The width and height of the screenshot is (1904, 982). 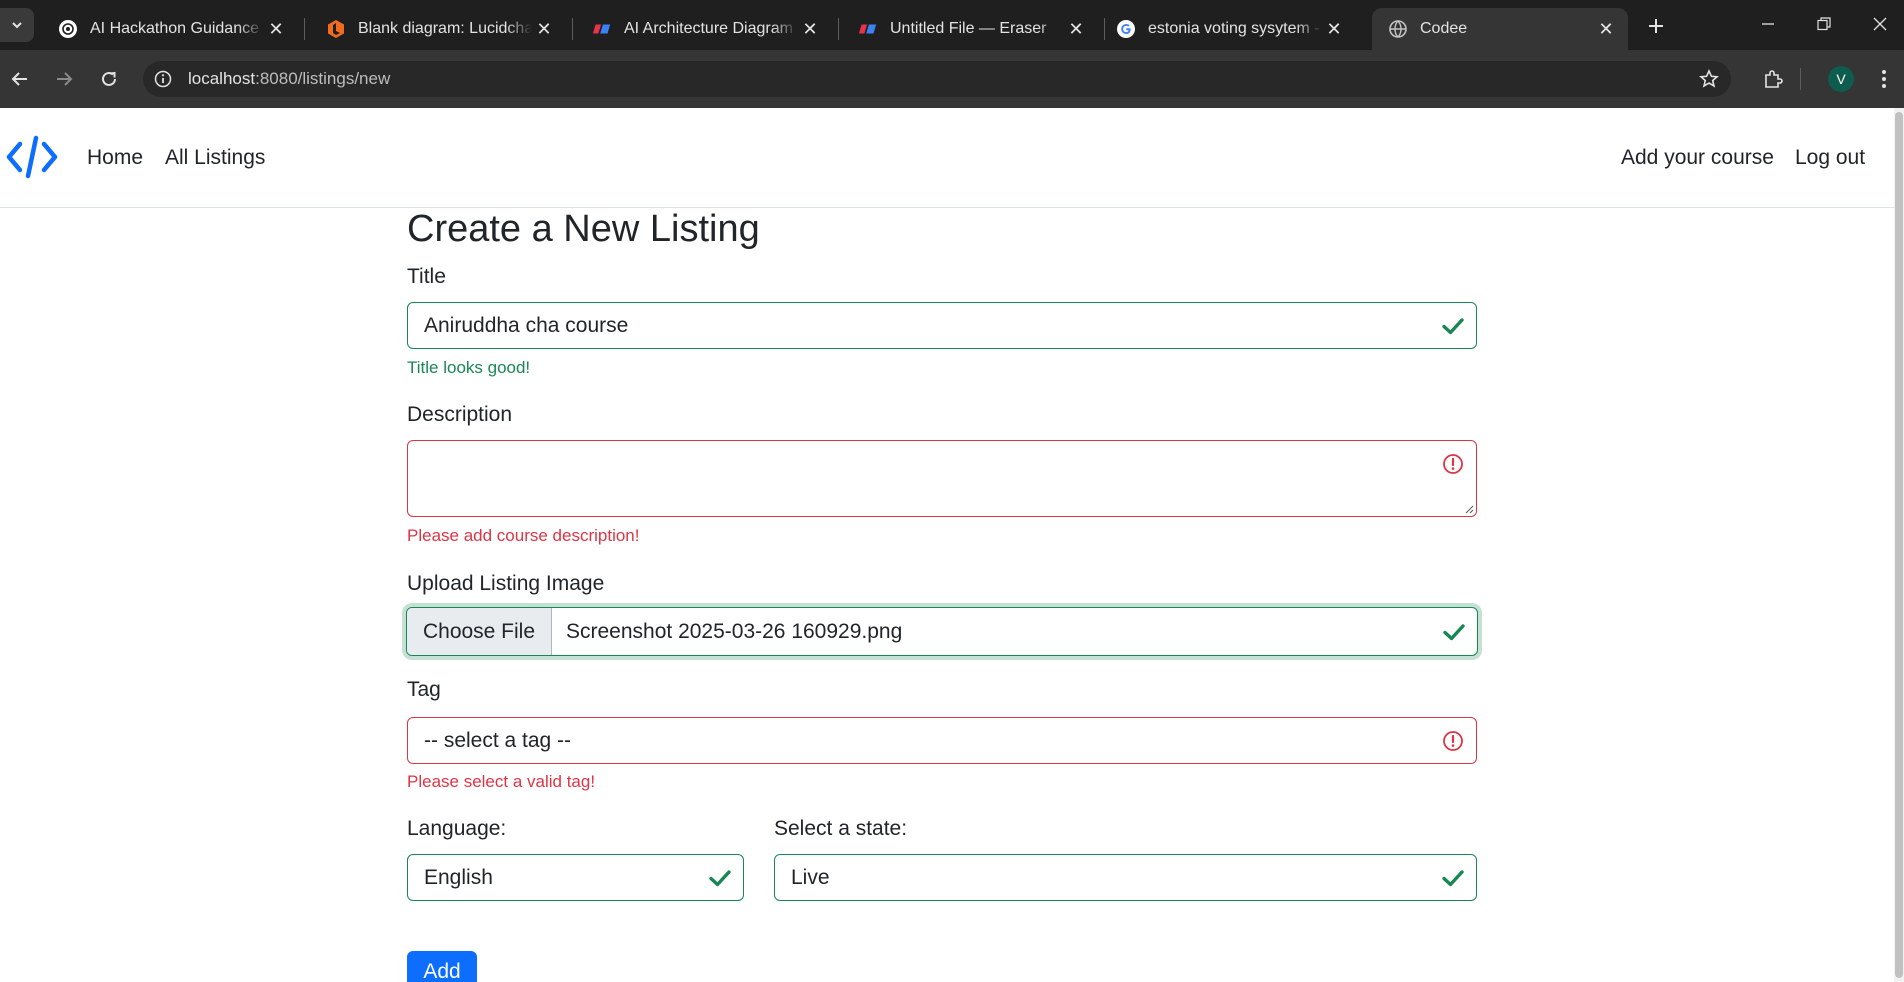 I want to click on state-label: Select a state:, so click(x=841, y=828).